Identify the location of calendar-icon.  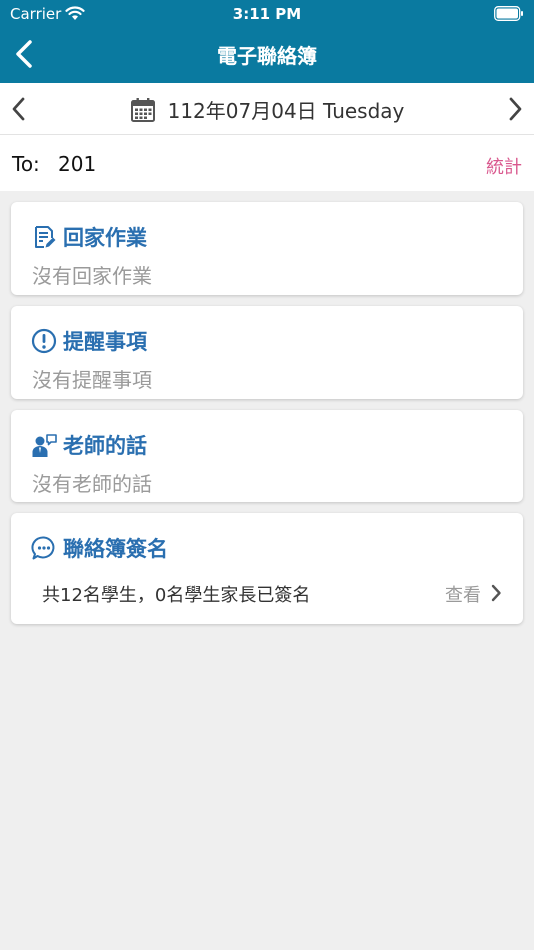
(142, 109).